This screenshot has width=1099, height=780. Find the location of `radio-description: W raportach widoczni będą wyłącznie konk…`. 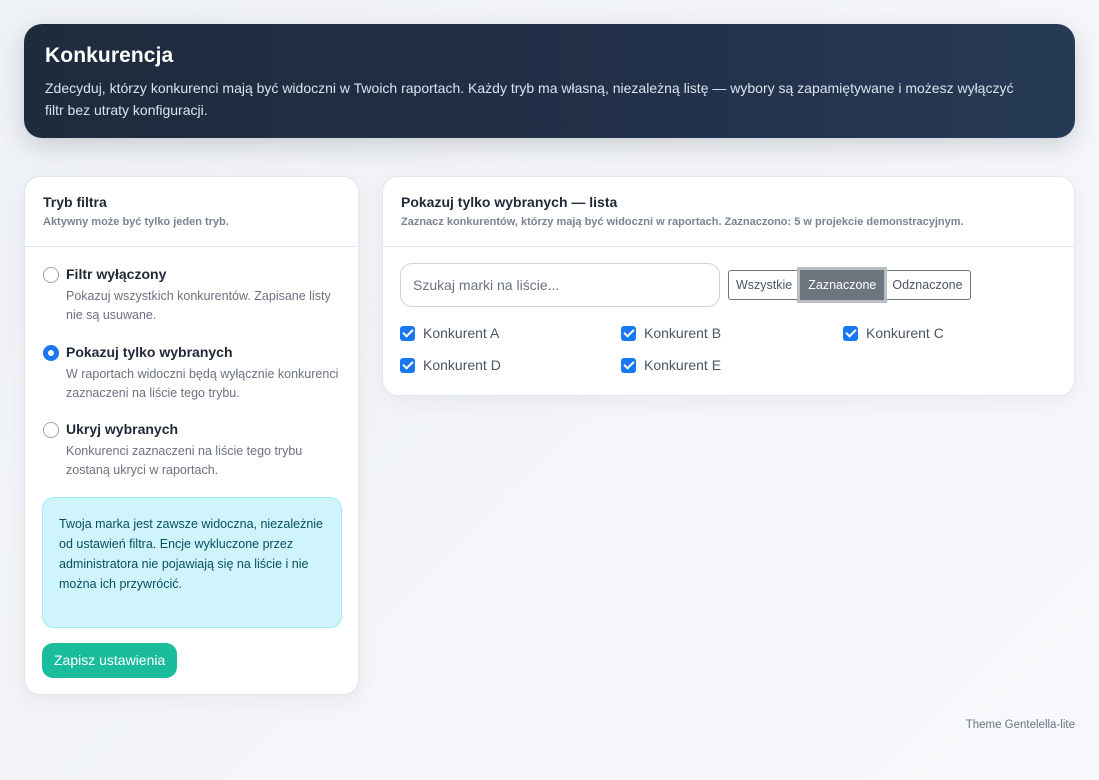

radio-description: W raportach widoczni będą wyłącznie konk… is located at coordinates (202, 383).